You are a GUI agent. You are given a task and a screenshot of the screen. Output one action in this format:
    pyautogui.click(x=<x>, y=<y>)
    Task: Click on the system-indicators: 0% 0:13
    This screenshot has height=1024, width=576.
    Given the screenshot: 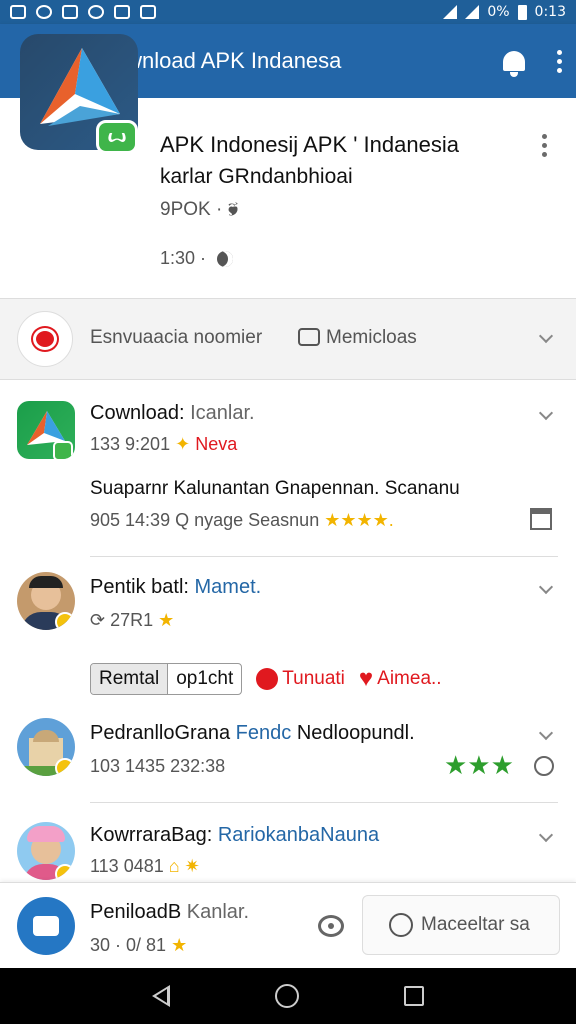 What is the action you would take?
    pyautogui.click(x=504, y=12)
    